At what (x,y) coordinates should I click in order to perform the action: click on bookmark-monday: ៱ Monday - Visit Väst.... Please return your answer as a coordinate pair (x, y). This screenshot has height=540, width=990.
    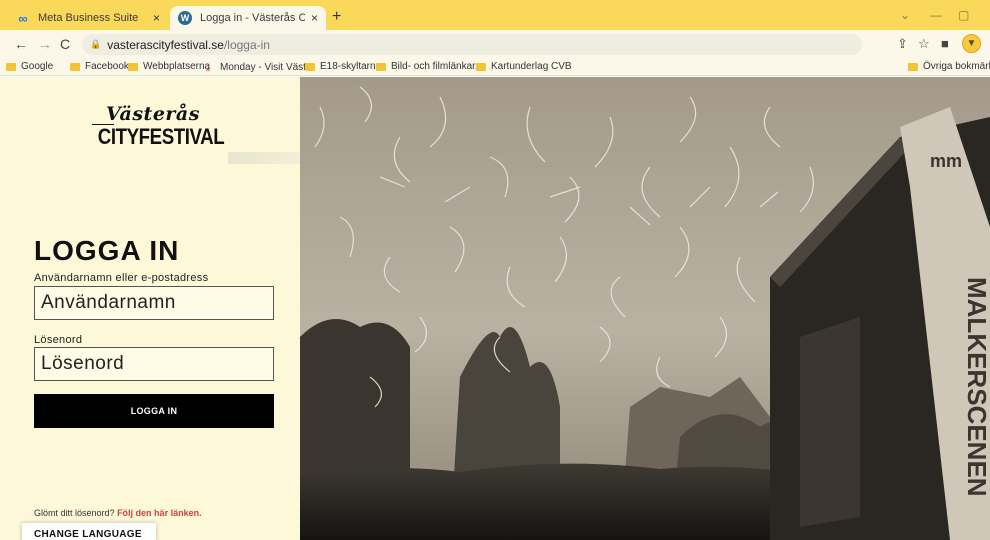
    Looking at the image, I should click on (260, 67).